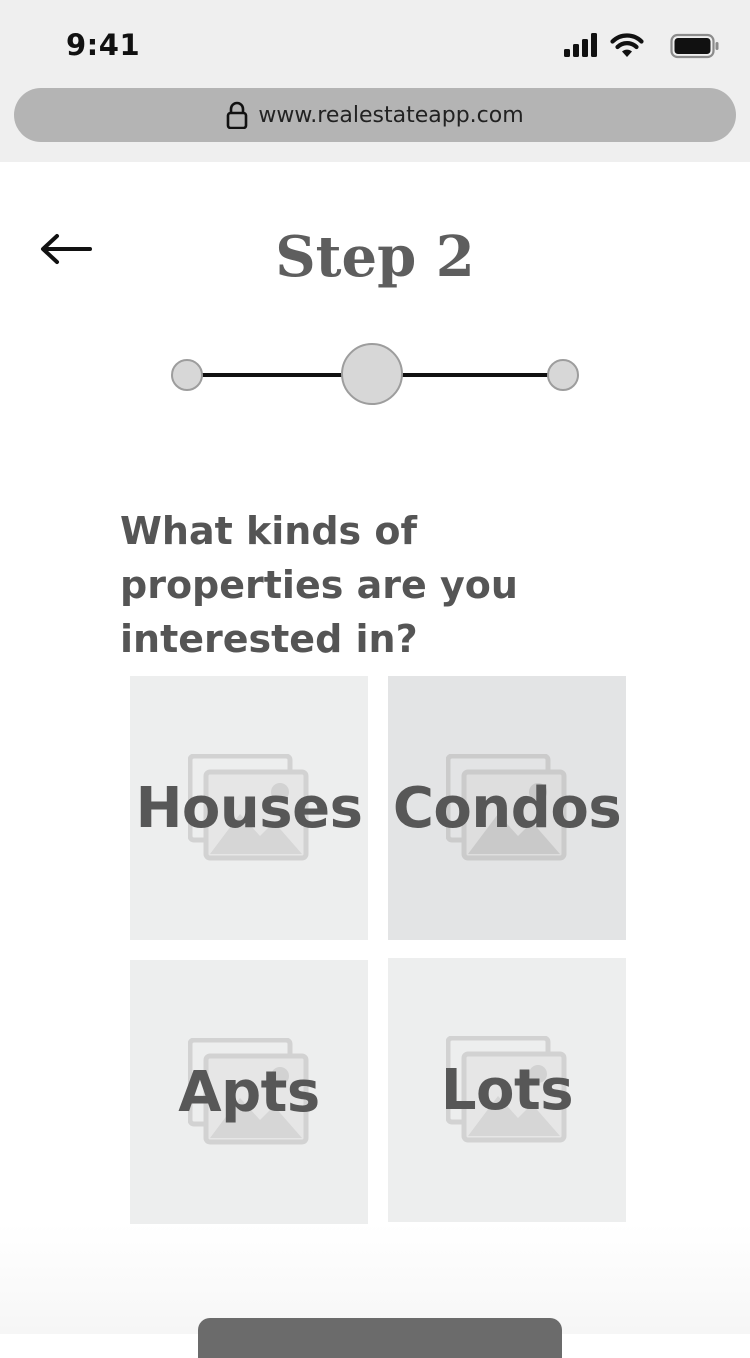 This screenshot has height=1358, width=750. I want to click on option-label: Condos, so click(507, 808).